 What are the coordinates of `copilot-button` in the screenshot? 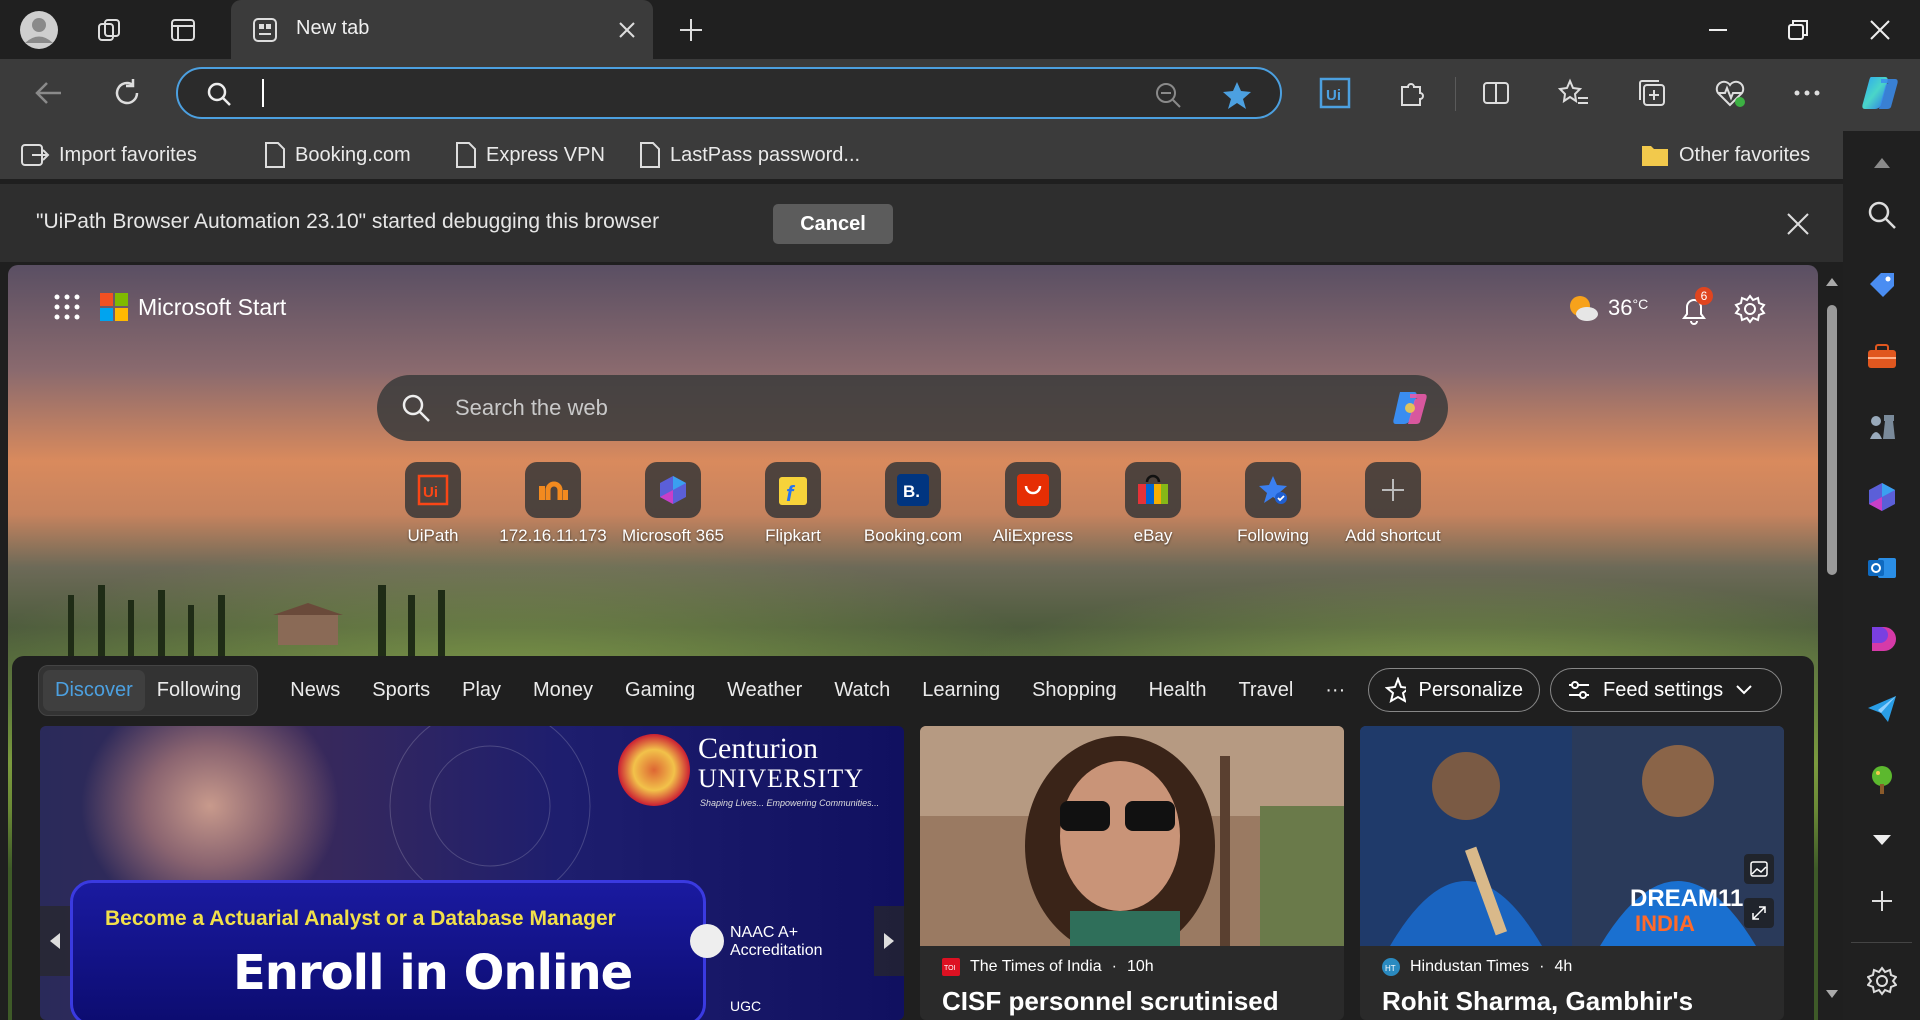 It's located at (1881, 93).